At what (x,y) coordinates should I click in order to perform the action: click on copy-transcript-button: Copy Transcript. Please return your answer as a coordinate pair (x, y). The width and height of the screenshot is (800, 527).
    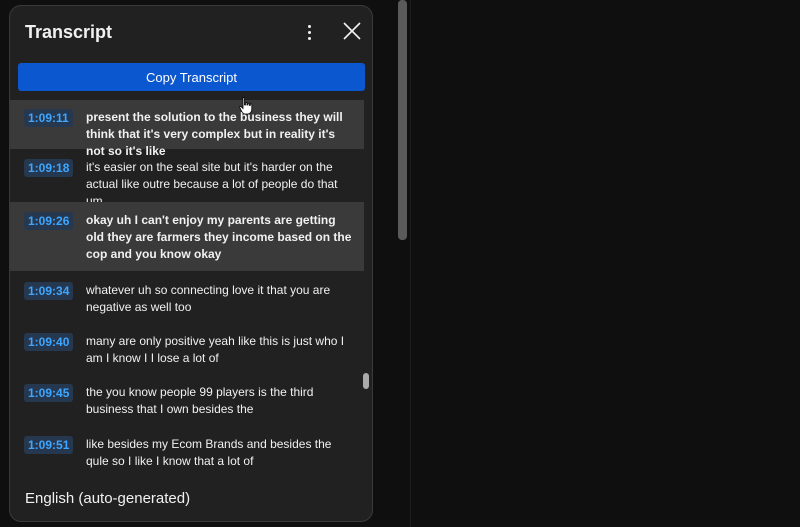
    Looking at the image, I should click on (191, 77).